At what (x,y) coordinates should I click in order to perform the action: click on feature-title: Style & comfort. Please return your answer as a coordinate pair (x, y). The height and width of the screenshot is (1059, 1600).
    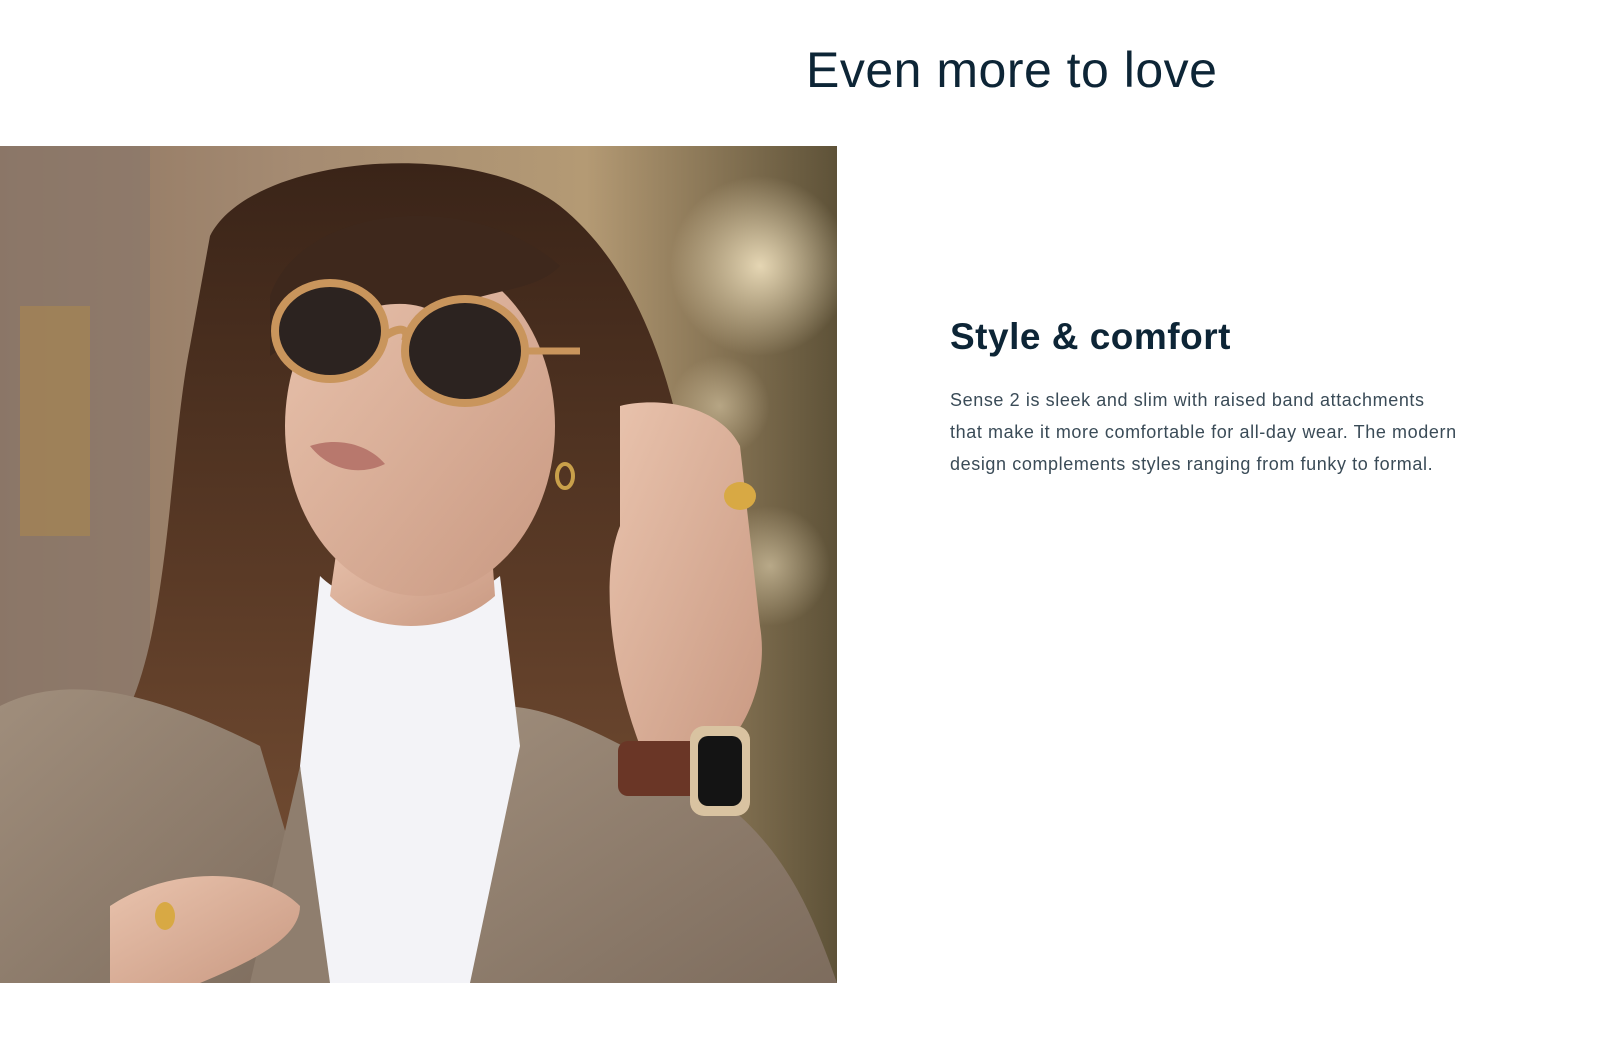
    Looking at the image, I should click on (1090, 336).